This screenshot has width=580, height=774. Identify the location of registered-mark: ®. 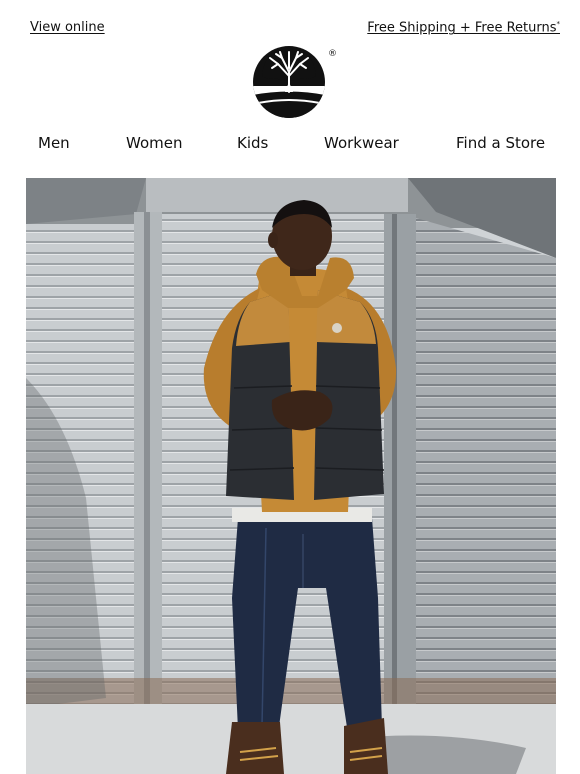
(332, 54).